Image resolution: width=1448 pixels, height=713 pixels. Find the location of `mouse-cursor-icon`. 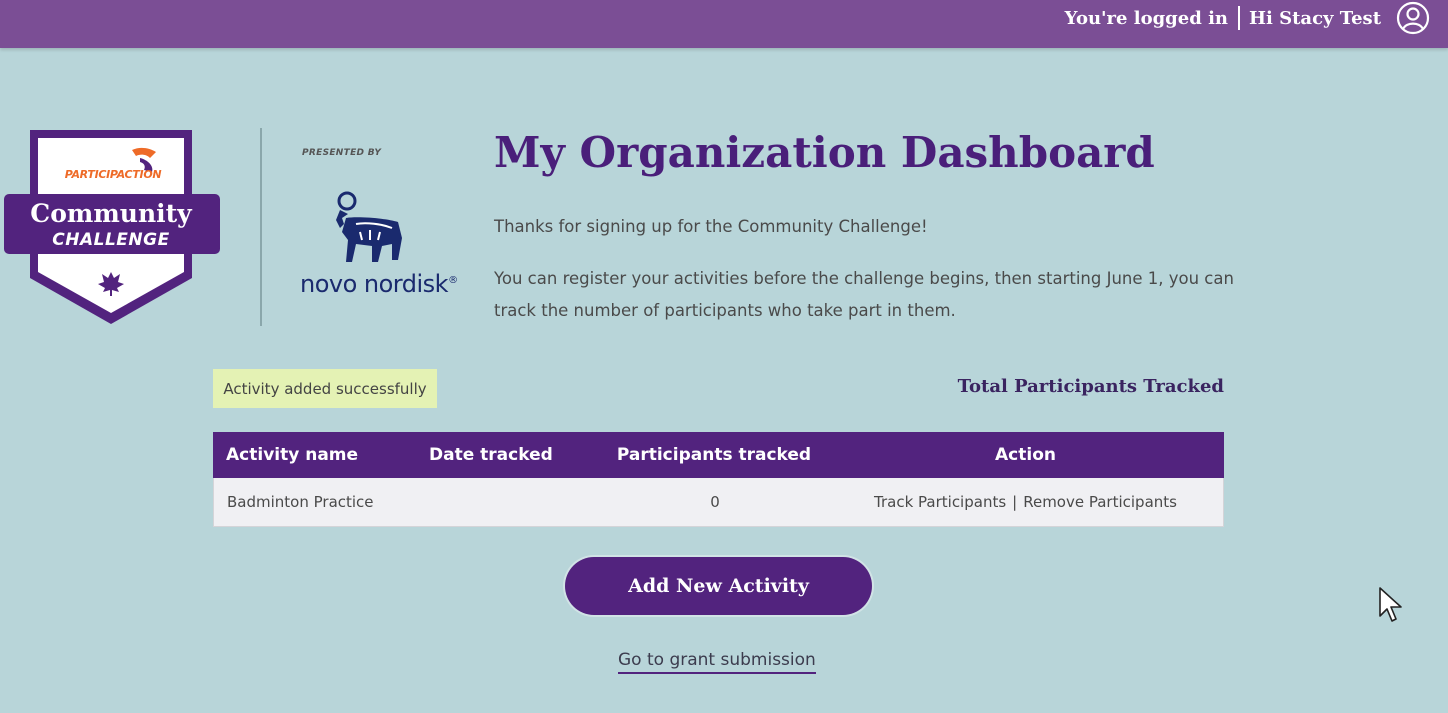

mouse-cursor-icon is located at coordinates (1390, 604).